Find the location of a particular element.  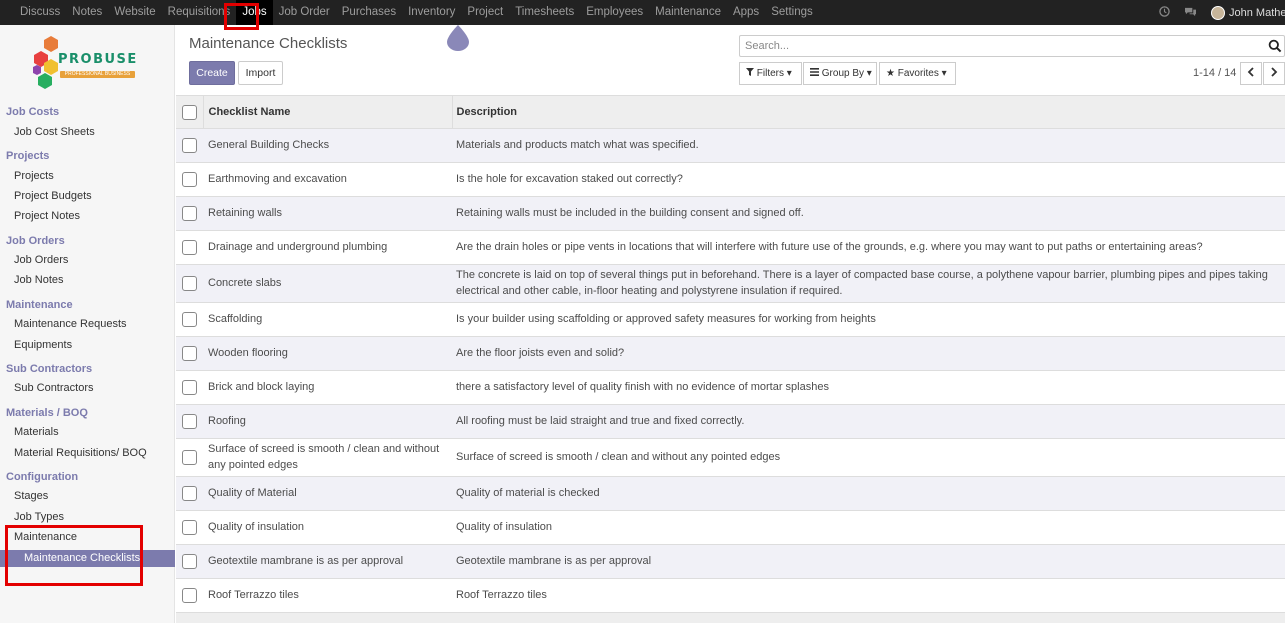

nav-timesheets: Timesheets is located at coordinates (544, 12).